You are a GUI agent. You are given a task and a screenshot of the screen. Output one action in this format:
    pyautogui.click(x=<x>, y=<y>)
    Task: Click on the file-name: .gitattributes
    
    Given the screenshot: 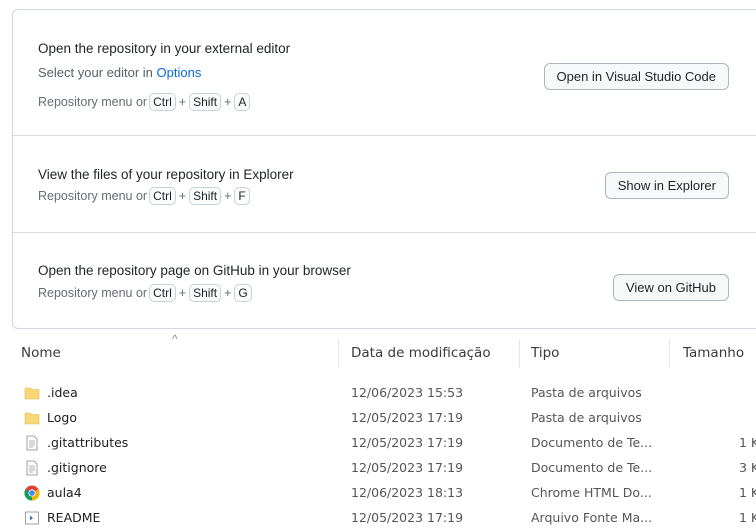 What is the action you would take?
    pyautogui.click(x=88, y=442)
    